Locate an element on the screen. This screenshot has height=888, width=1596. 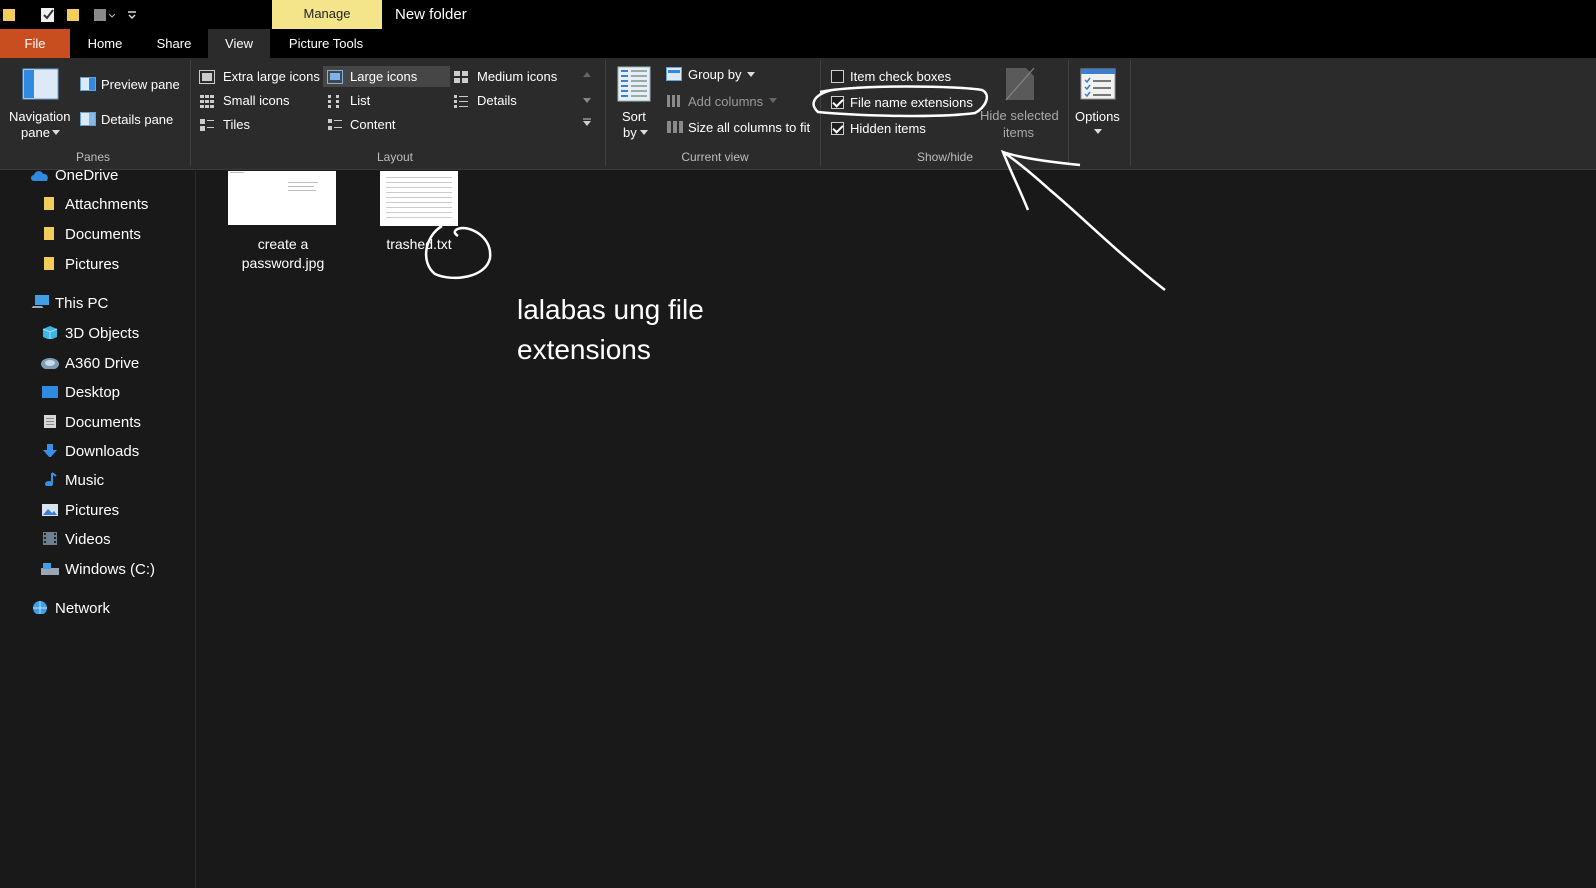
manage-context-tab: Manage is located at coordinates (327, 14).